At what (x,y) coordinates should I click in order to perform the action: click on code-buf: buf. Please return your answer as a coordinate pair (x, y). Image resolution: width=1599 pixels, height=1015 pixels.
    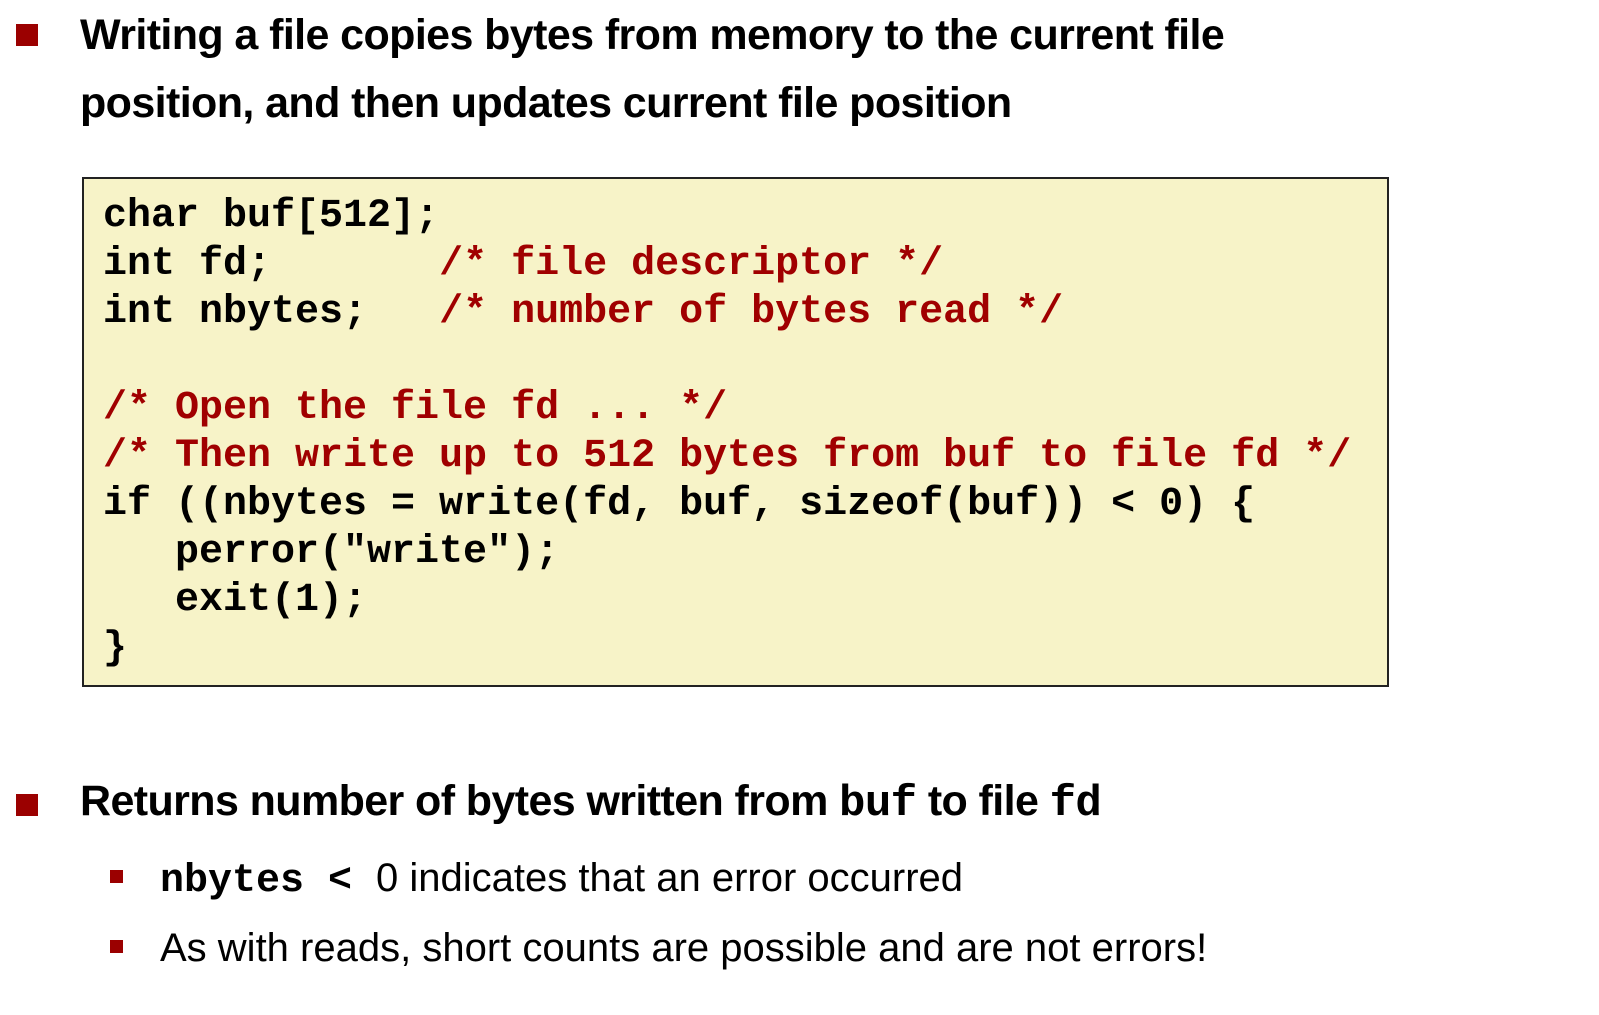
    Looking at the image, I should click on (878, 804).